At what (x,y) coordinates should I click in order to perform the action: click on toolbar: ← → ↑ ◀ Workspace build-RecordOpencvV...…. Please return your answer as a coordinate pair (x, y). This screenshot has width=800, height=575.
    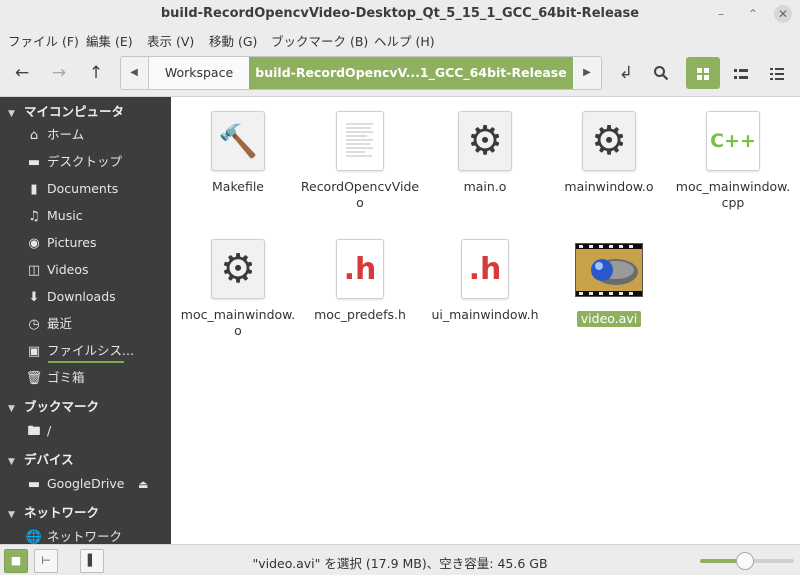
    Looking at the image, I should click on (400, 73).